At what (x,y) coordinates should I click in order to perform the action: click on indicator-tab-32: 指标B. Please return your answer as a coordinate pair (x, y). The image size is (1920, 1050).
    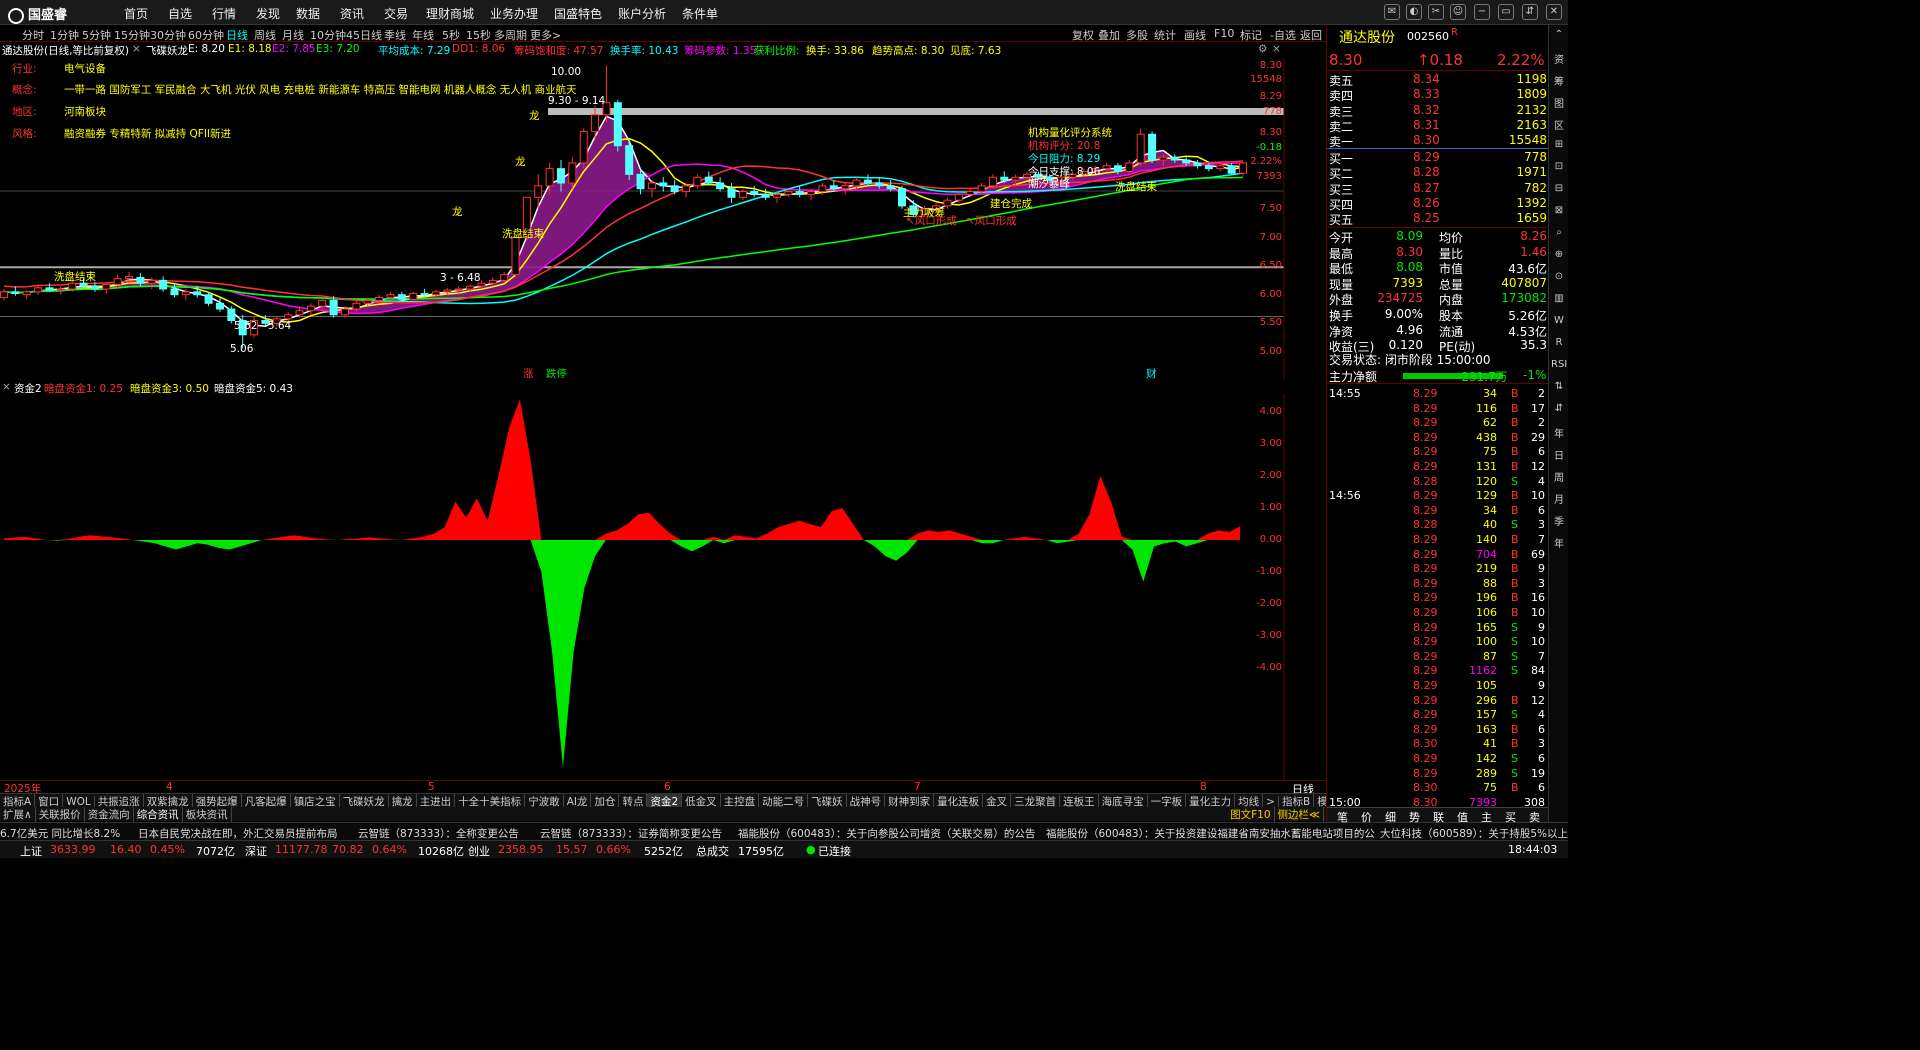
    Looking at the image, I should click on (1297, 800).